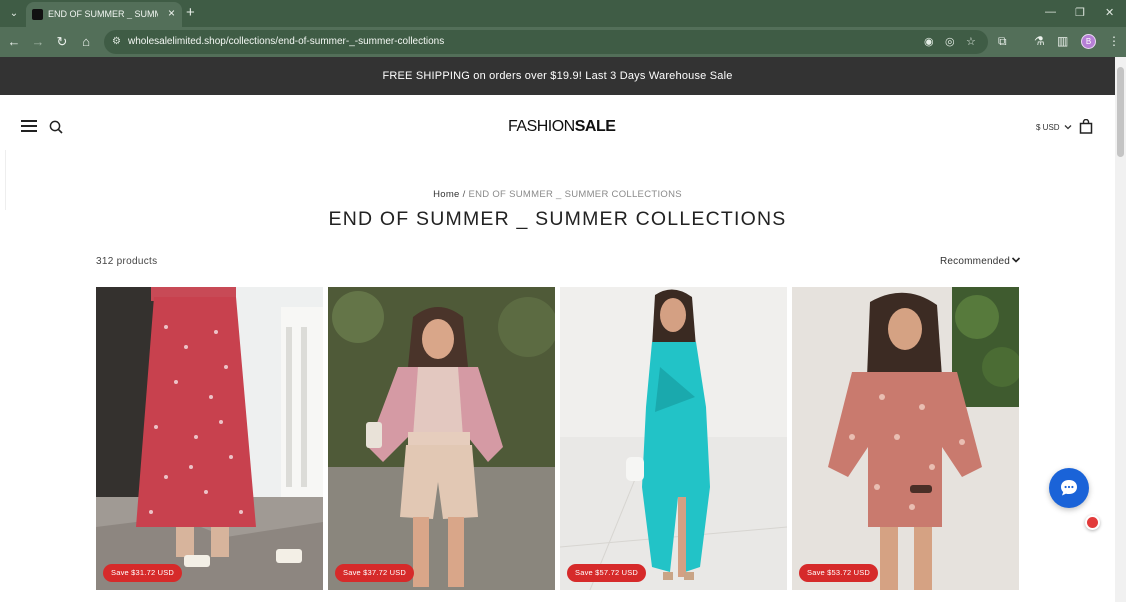  Describe the element at coordinates (127, 261) in the screenshot. I see `product-count: 312 products` at that location.